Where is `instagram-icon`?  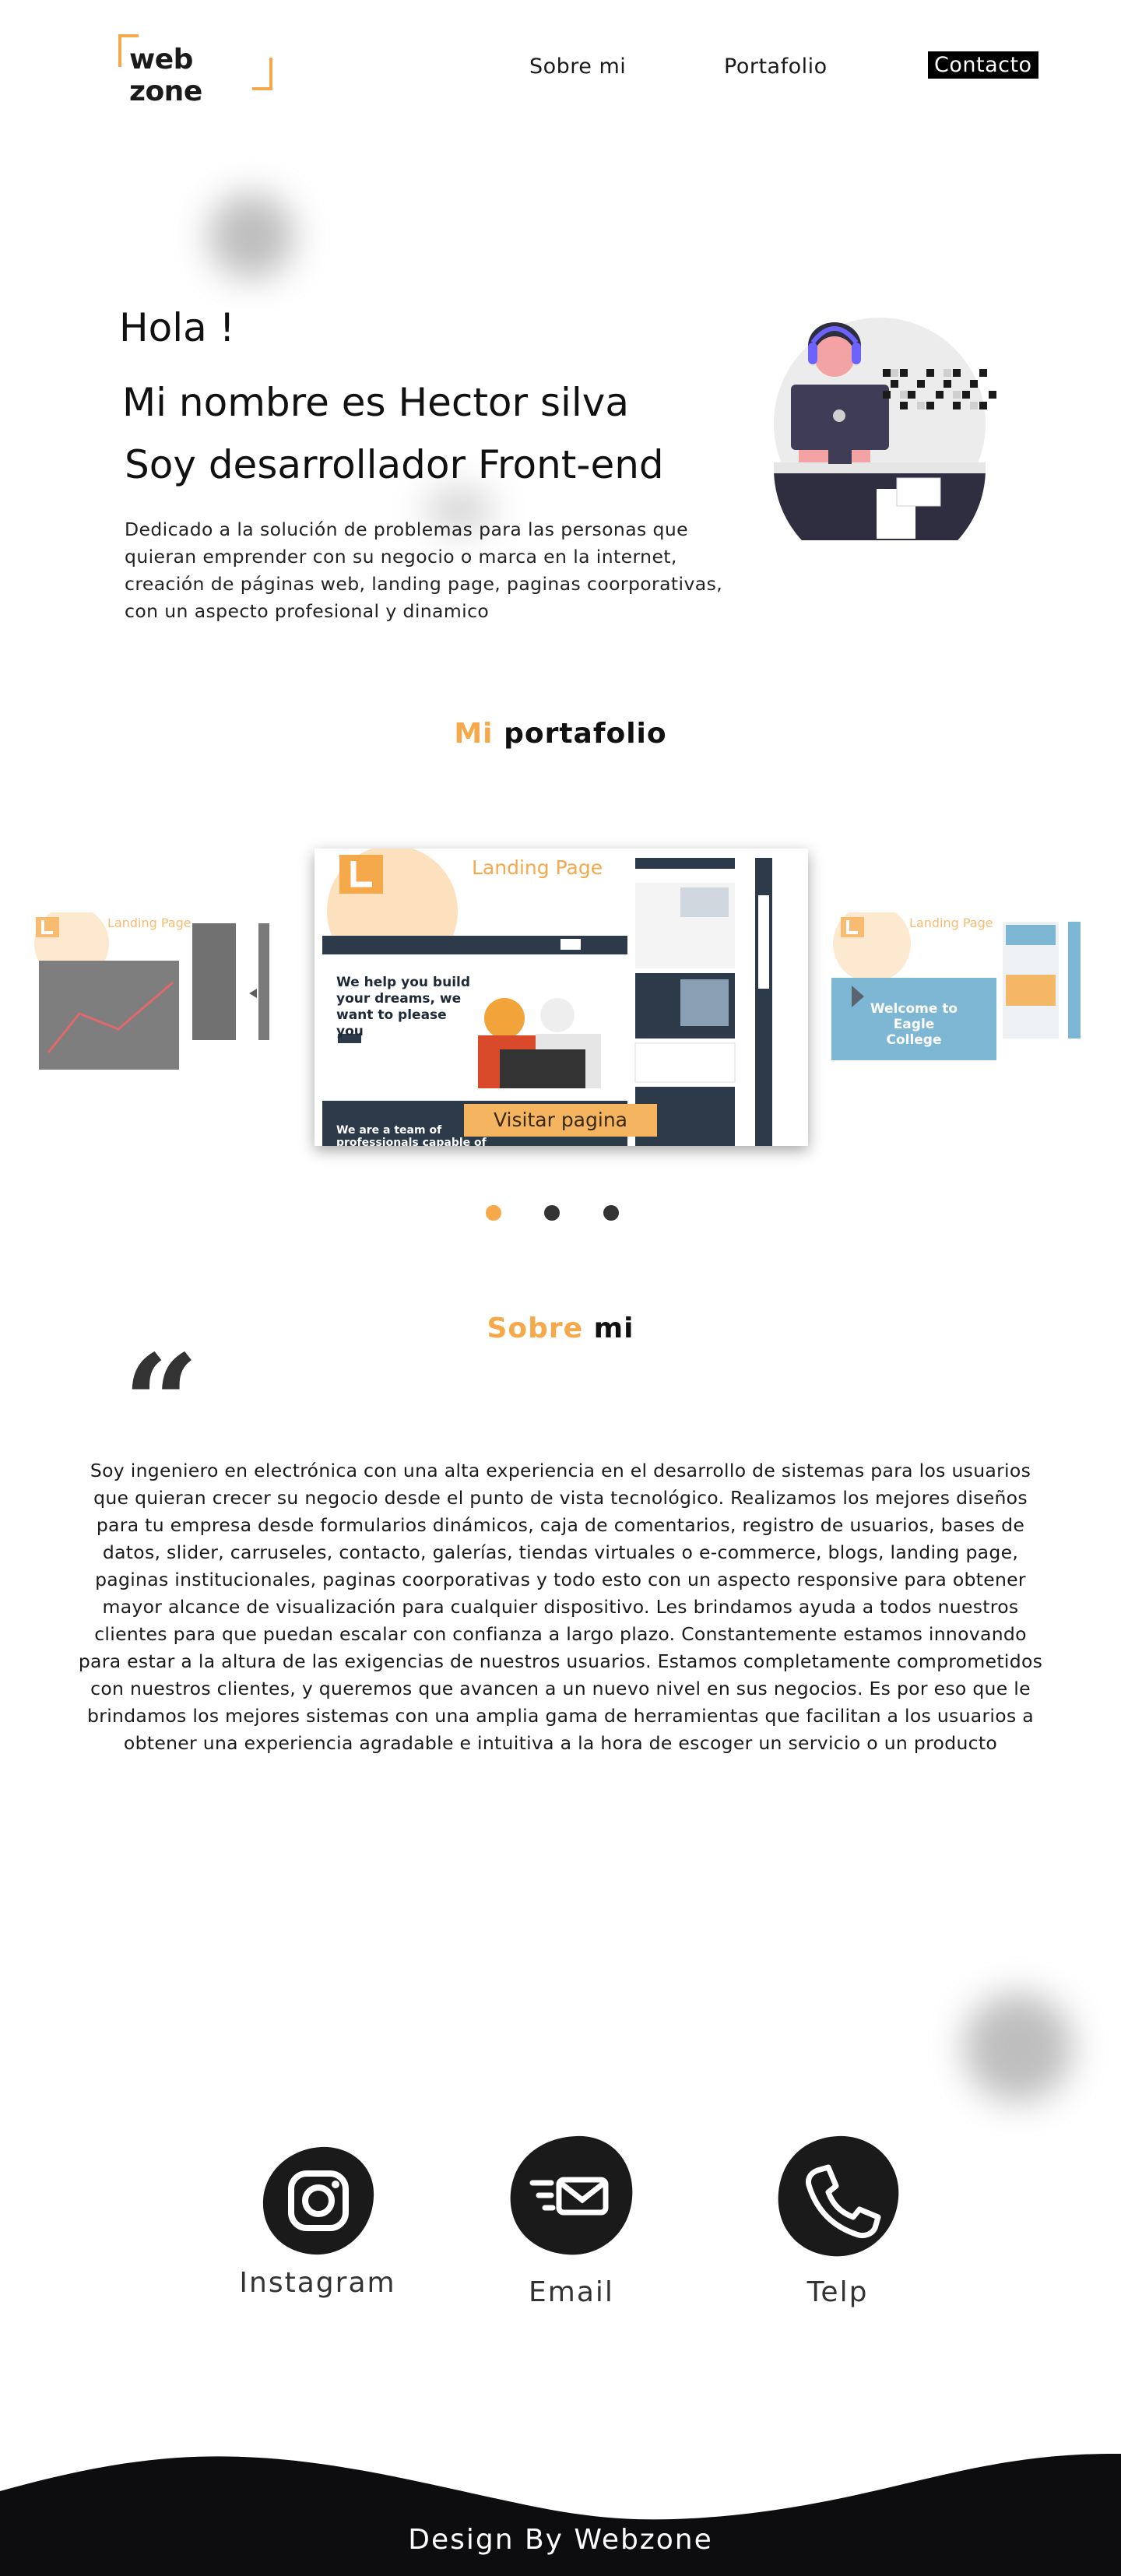 instagram-icon is located at coordinates (318, 2201).